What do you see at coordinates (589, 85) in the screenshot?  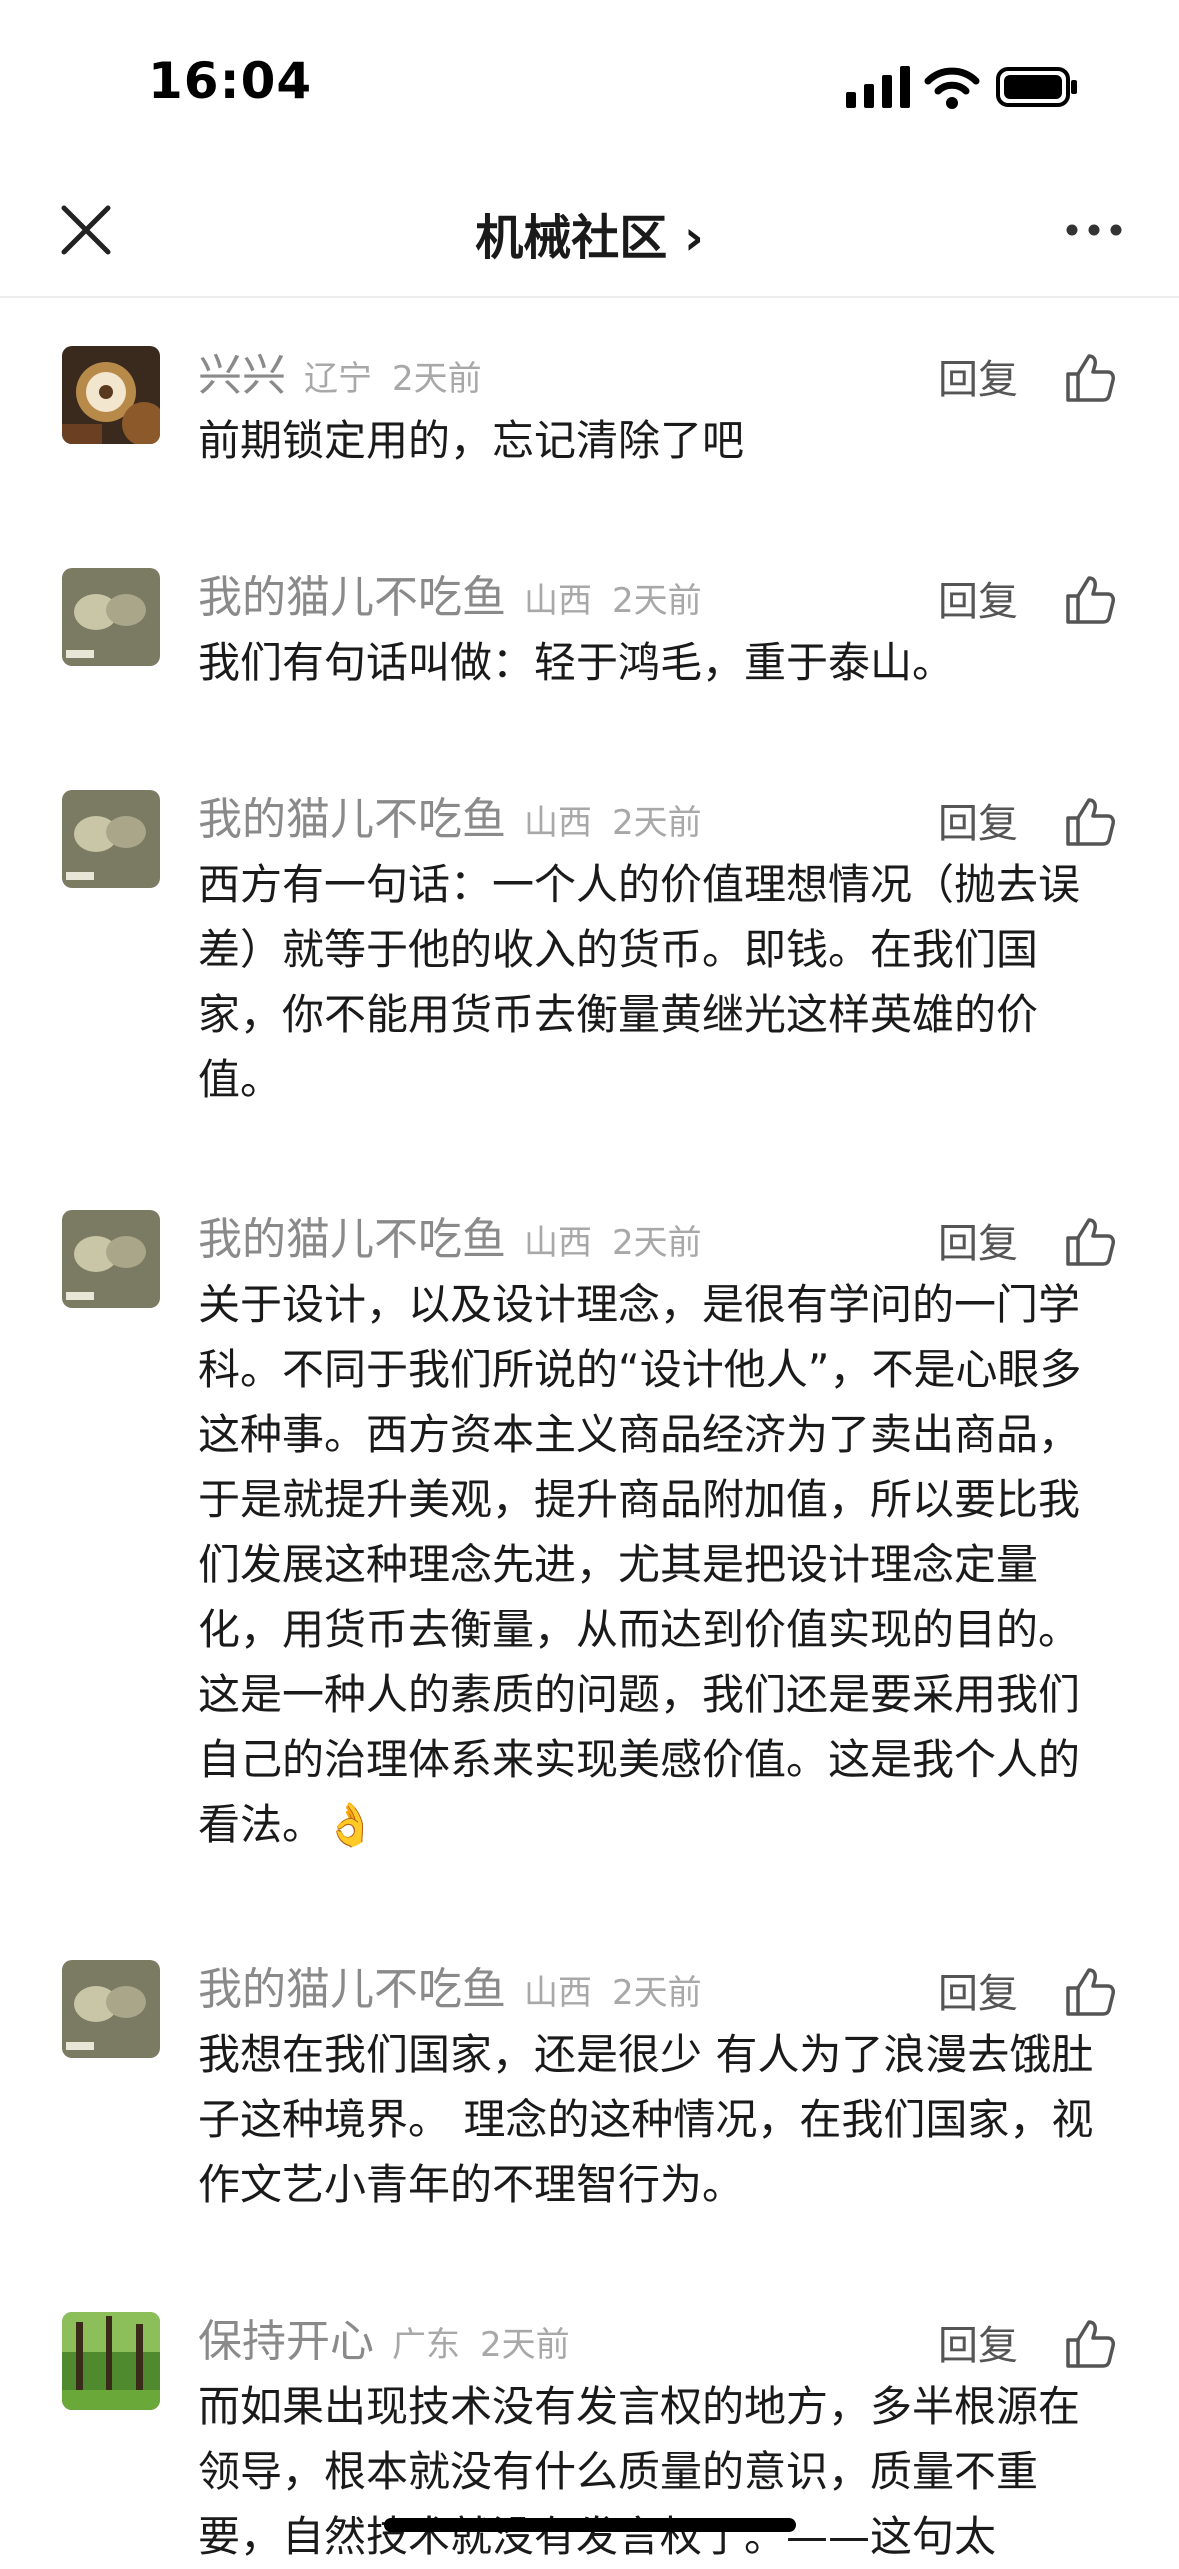 I see `status-bar: 16:04` at bounding box center [589, 85].